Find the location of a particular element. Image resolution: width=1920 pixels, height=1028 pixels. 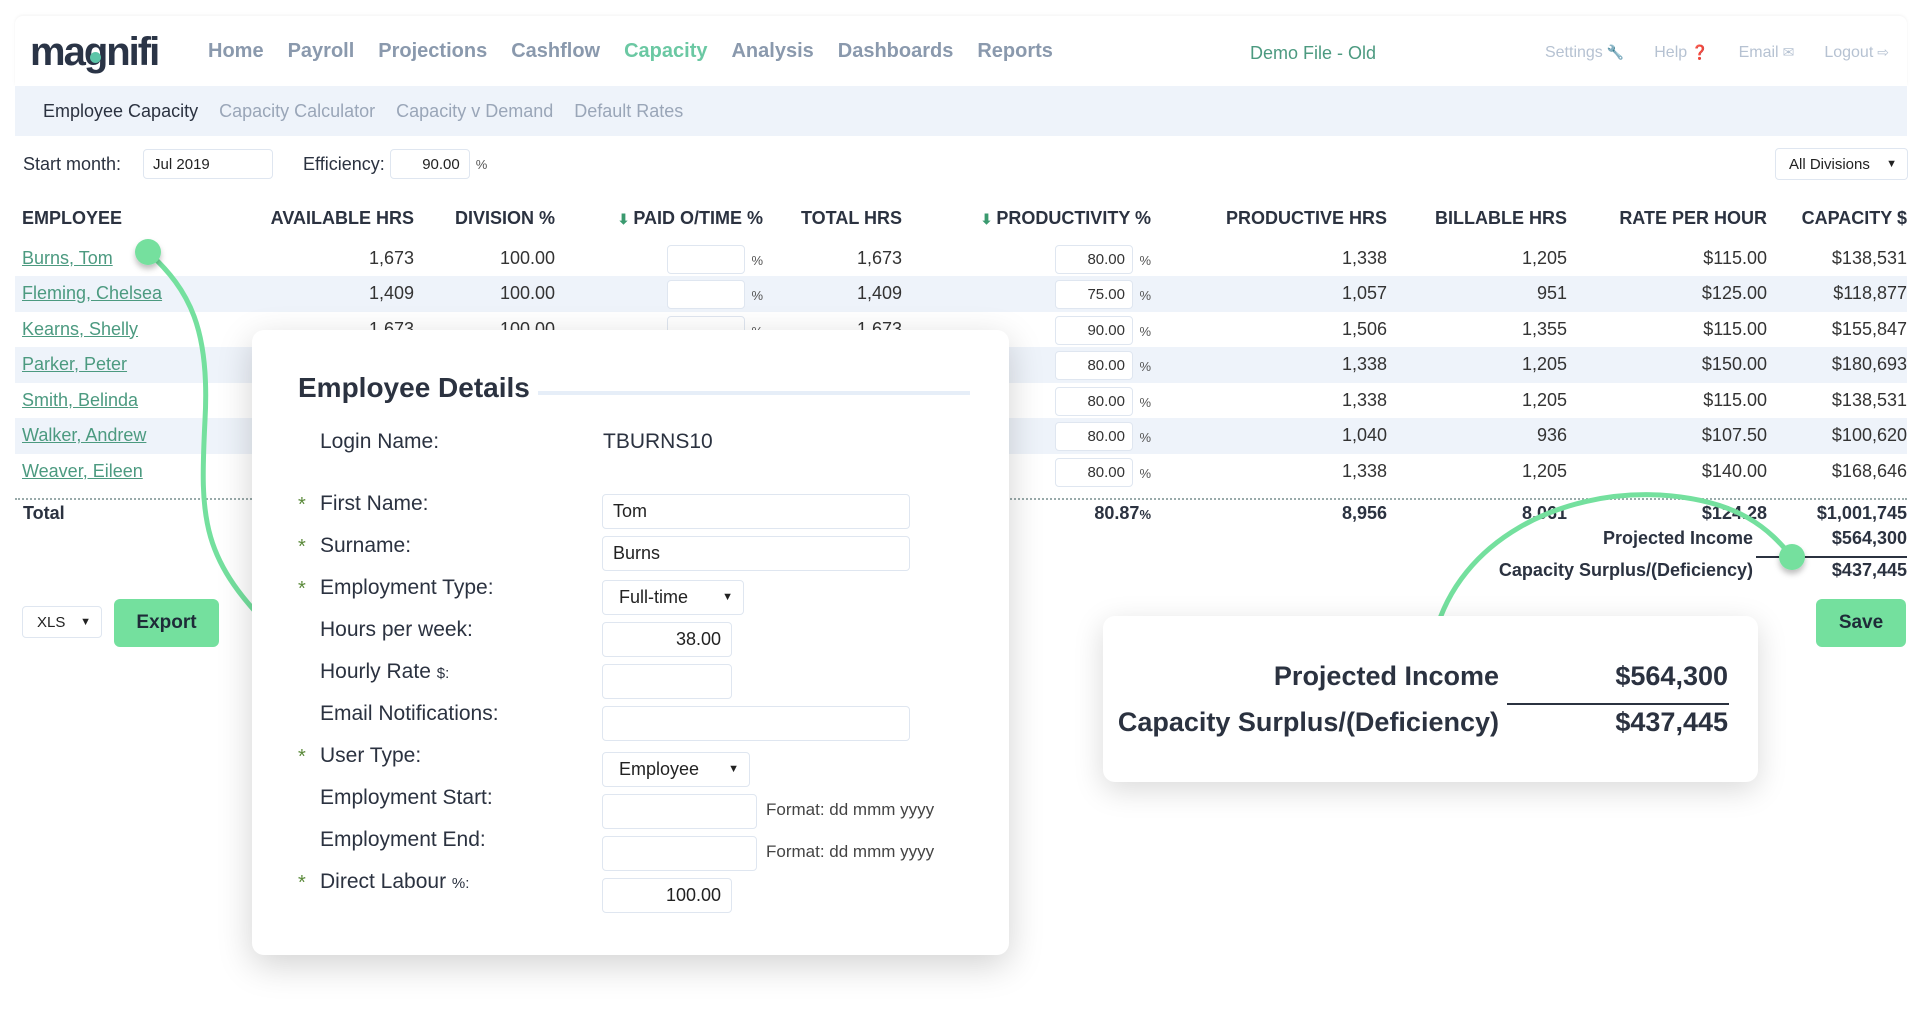

email-link: Email ✉ is located at coordinates (1767, 53).